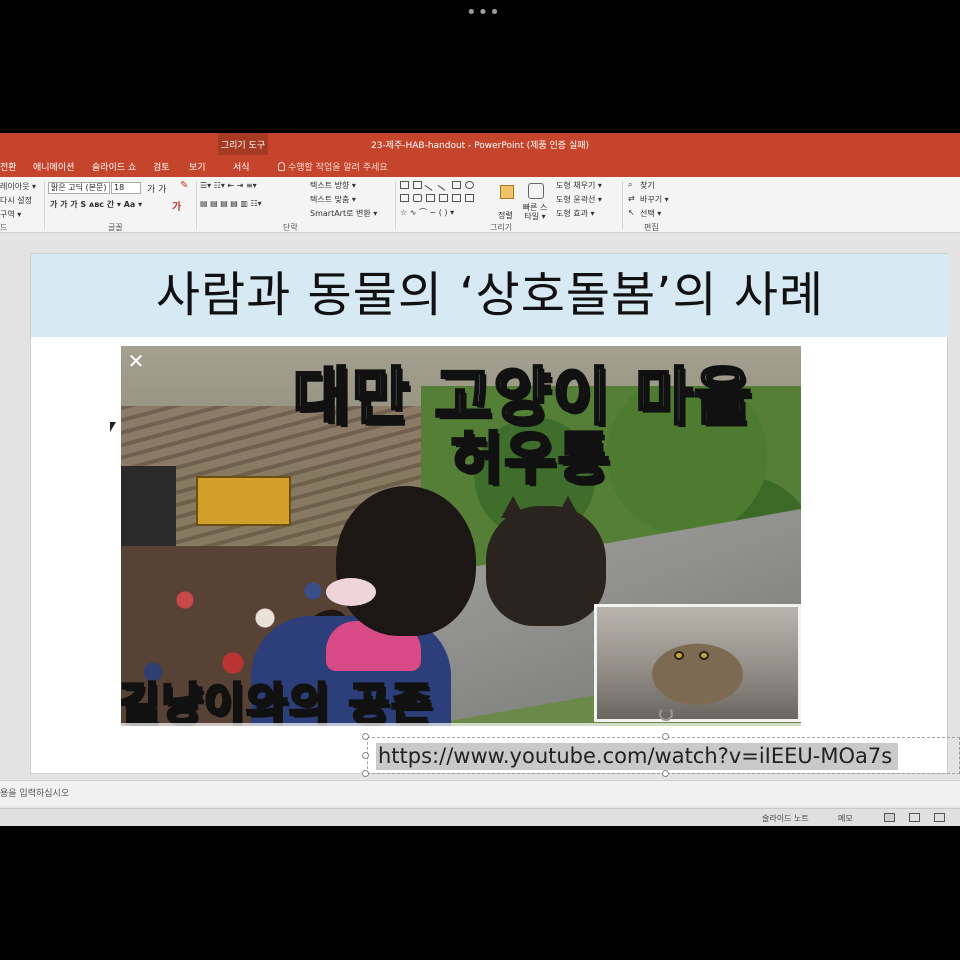  What do you see at coordinates (469, 198) in the screenshot?
I see `shape-down-arrow-icon` at bounding box center [469, 198].